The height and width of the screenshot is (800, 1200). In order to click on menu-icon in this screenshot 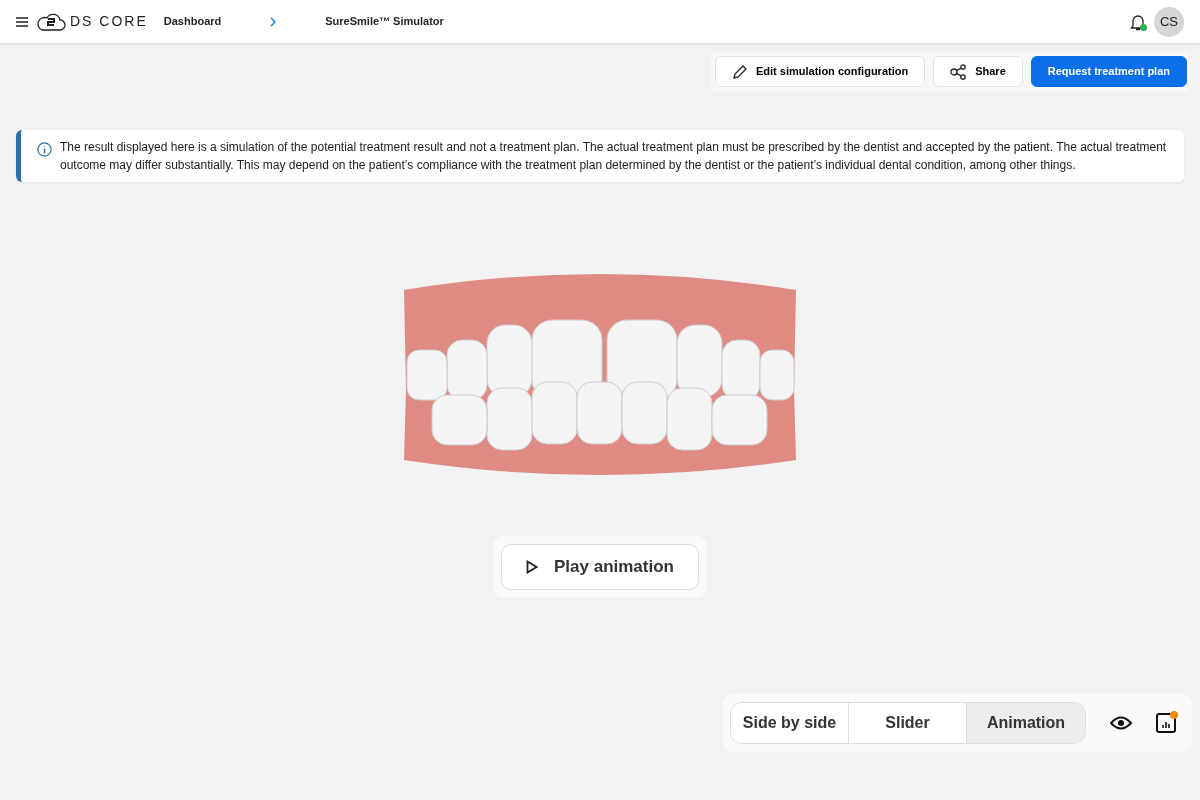, I will do `click(22, 21)`.